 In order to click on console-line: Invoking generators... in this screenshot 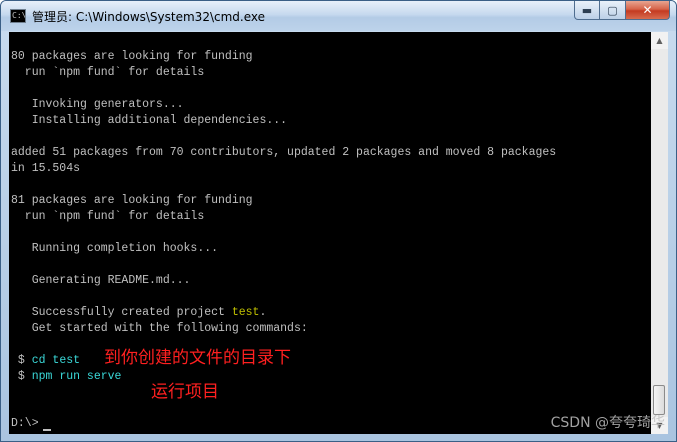, I will do `click(97, 104)`.